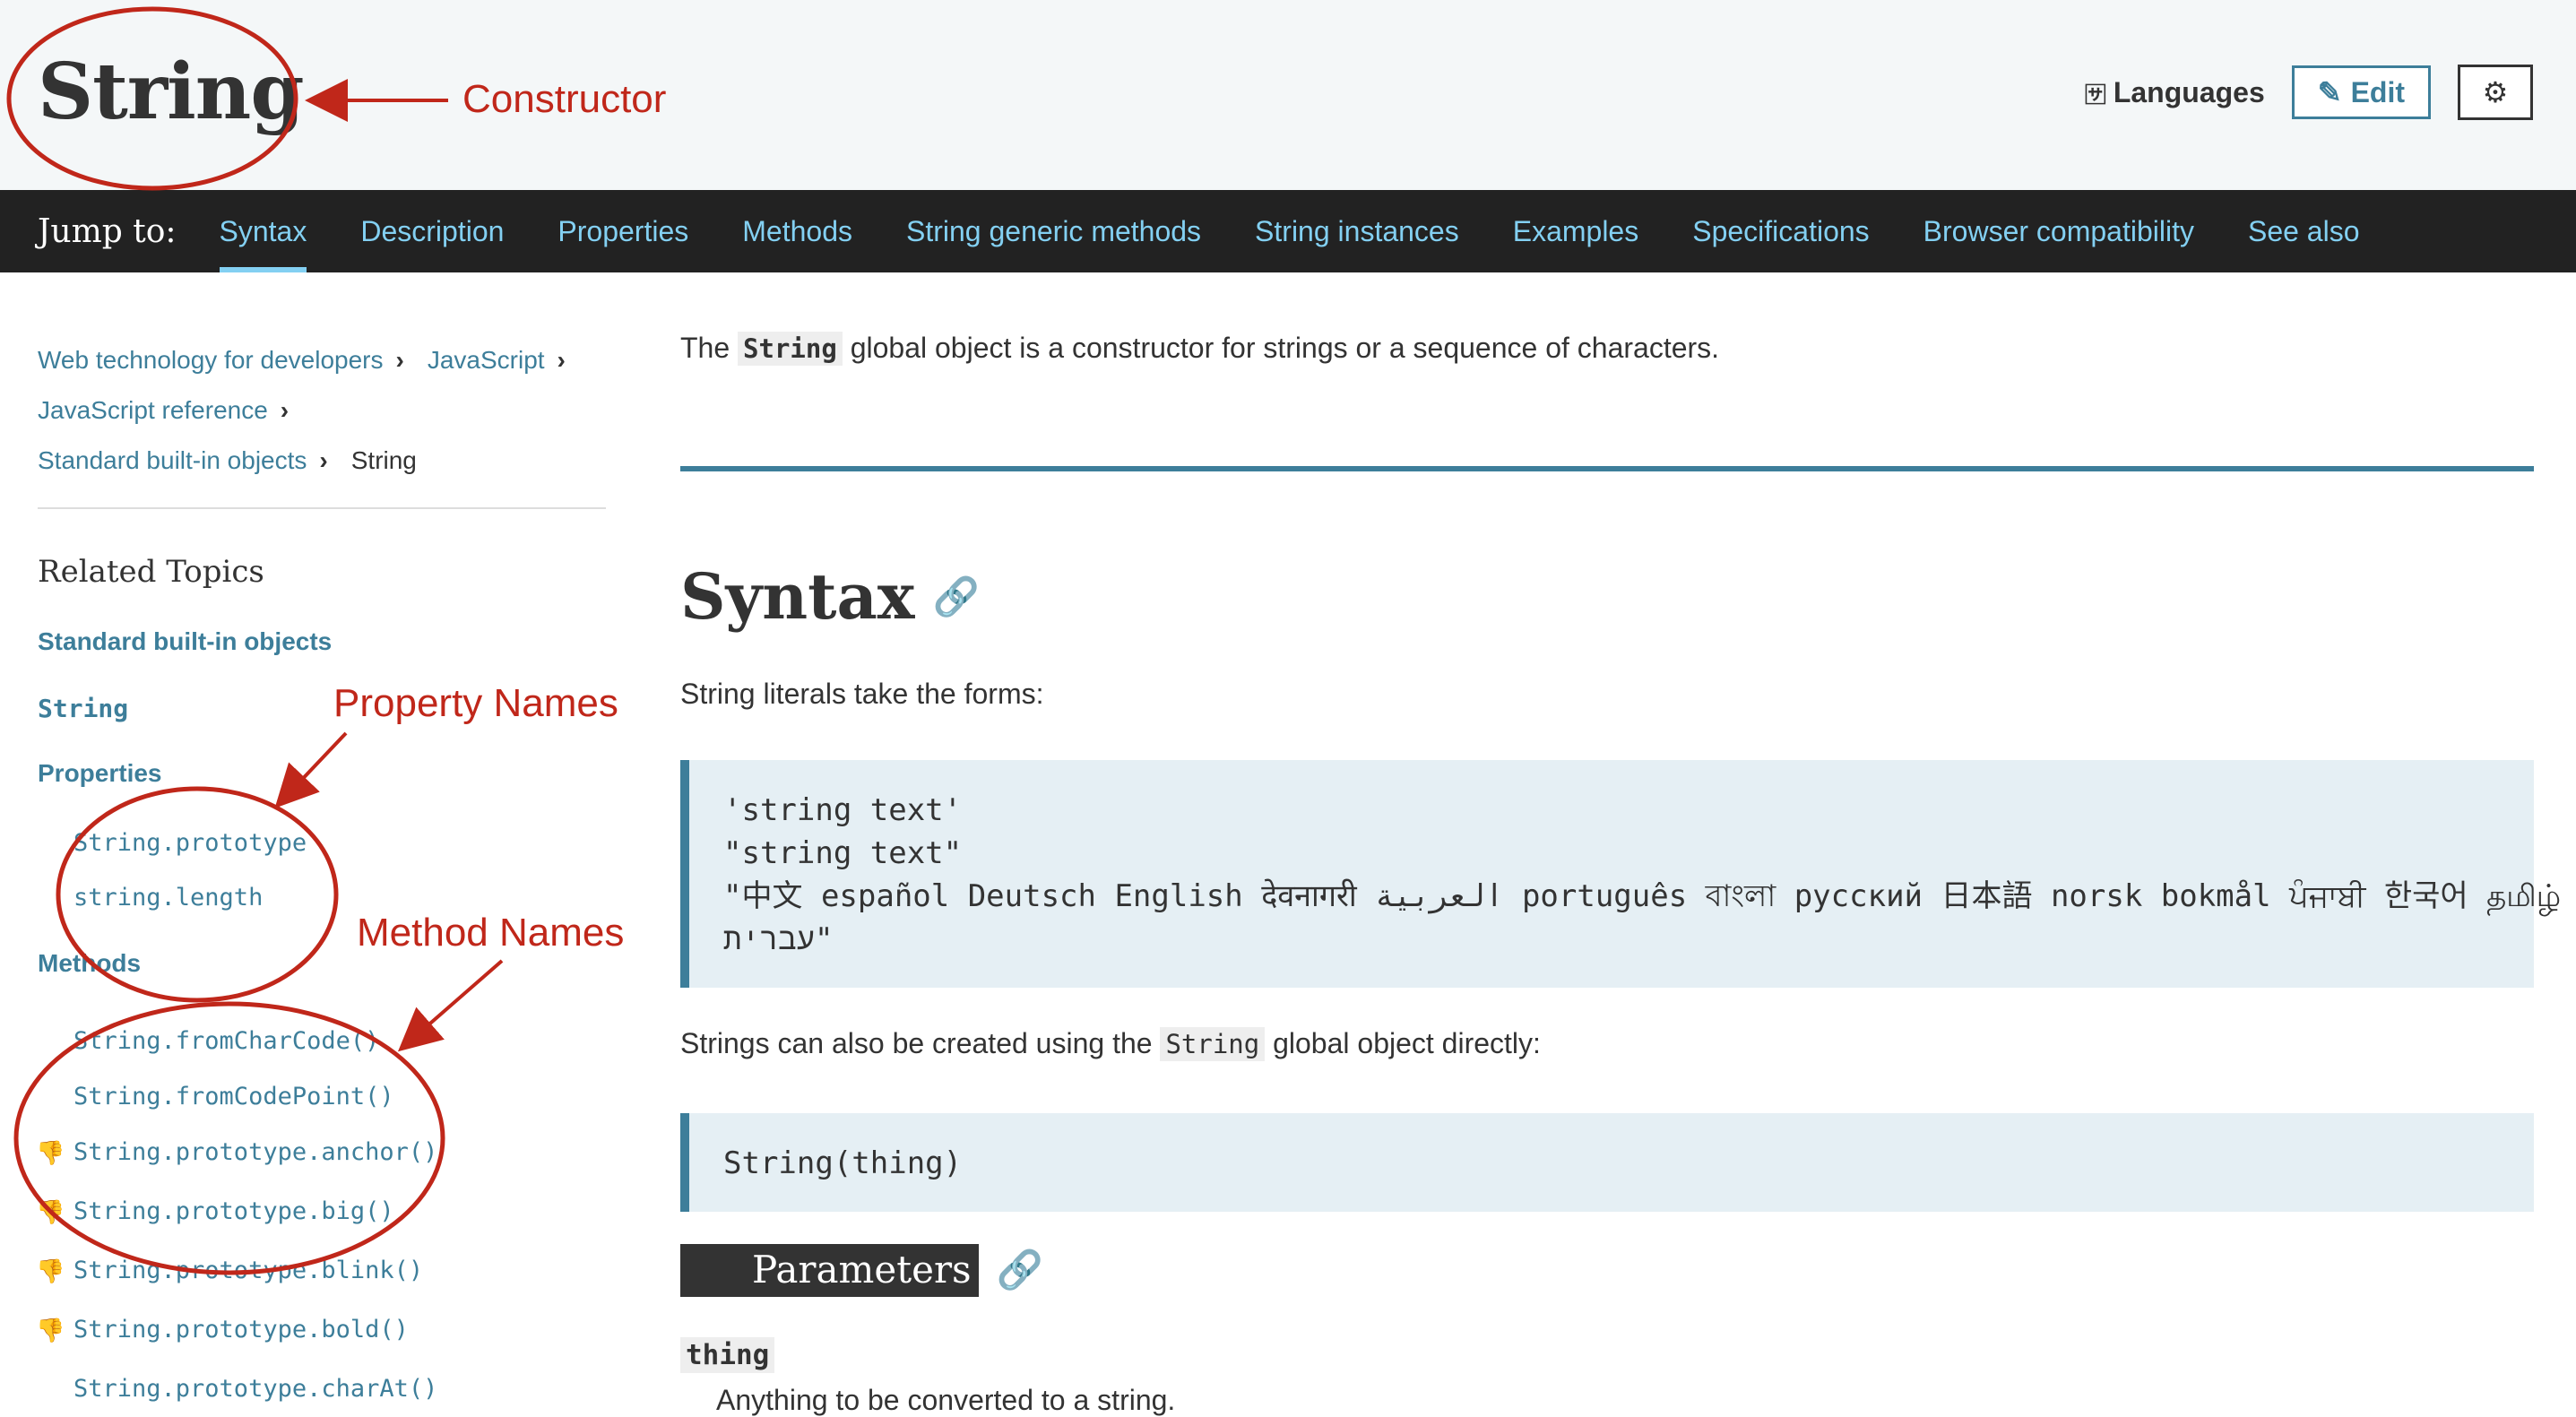  Describe the element at coordinates (623, 231) in the screenshot. I see `jump-link-properties: Properties` at that location.